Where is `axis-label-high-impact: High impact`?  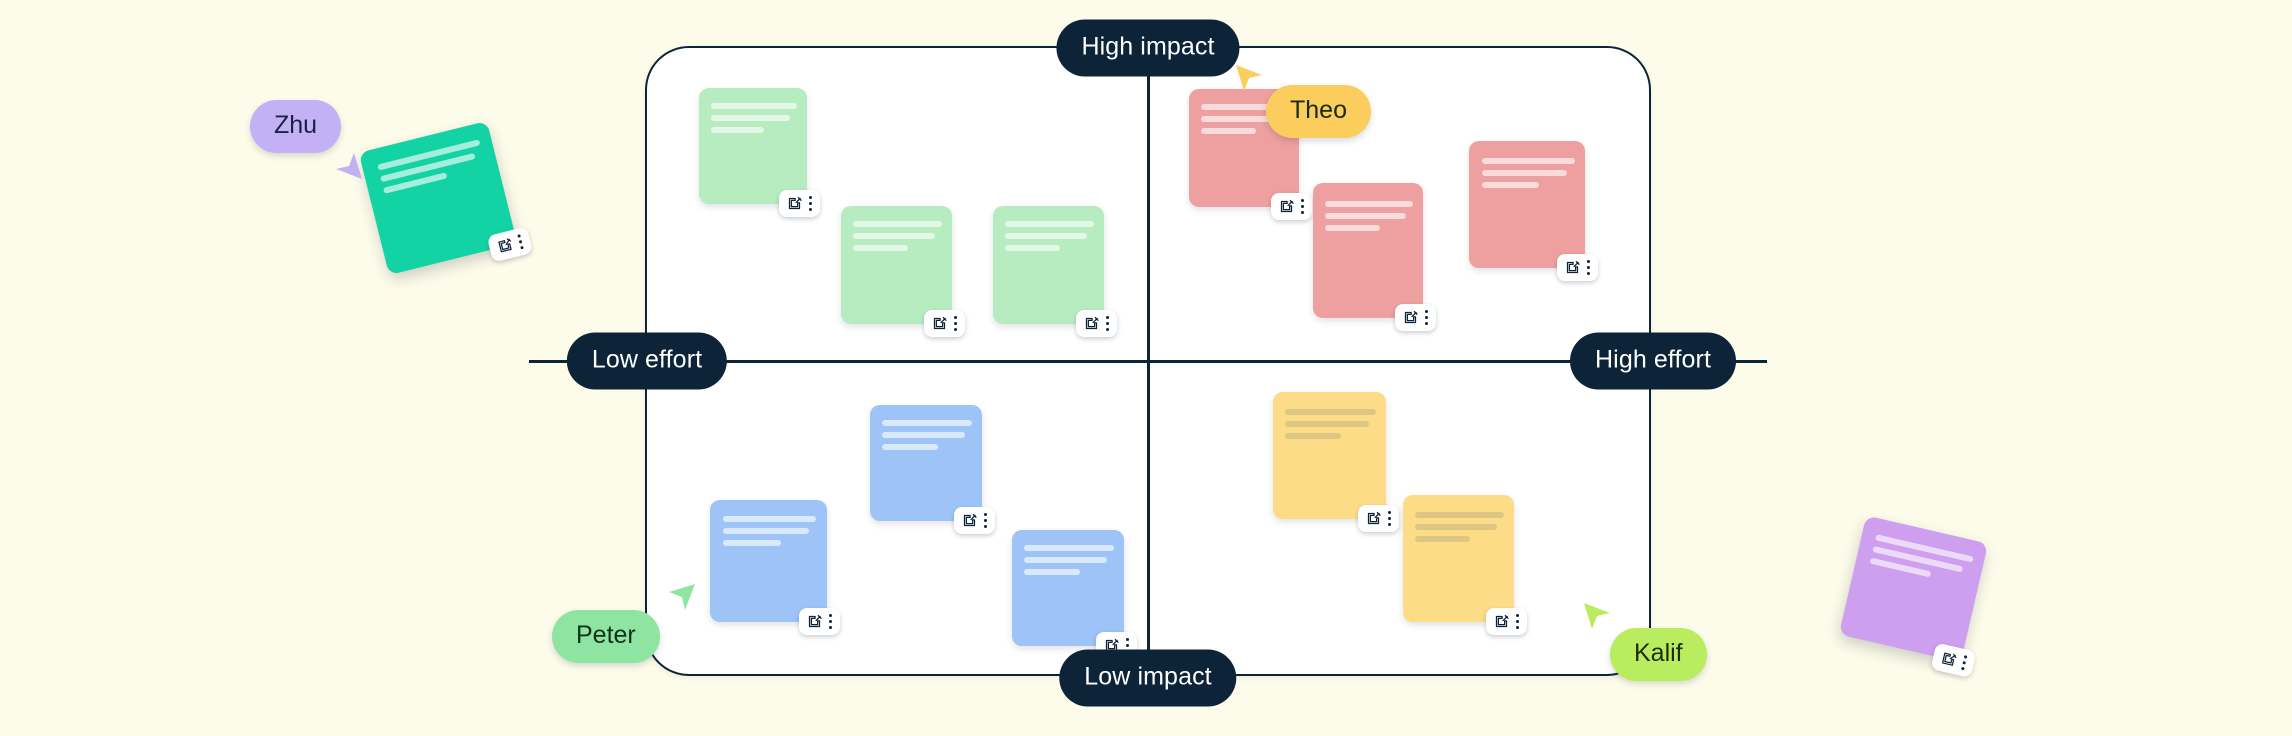 axis-label-high-impact: High impact is located at coordinates (1148, 48).